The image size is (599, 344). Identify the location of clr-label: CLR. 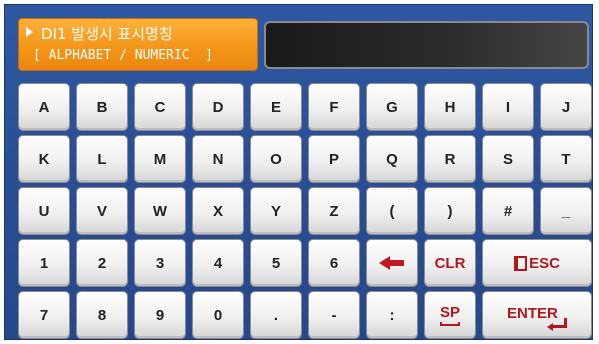
(450, 263).